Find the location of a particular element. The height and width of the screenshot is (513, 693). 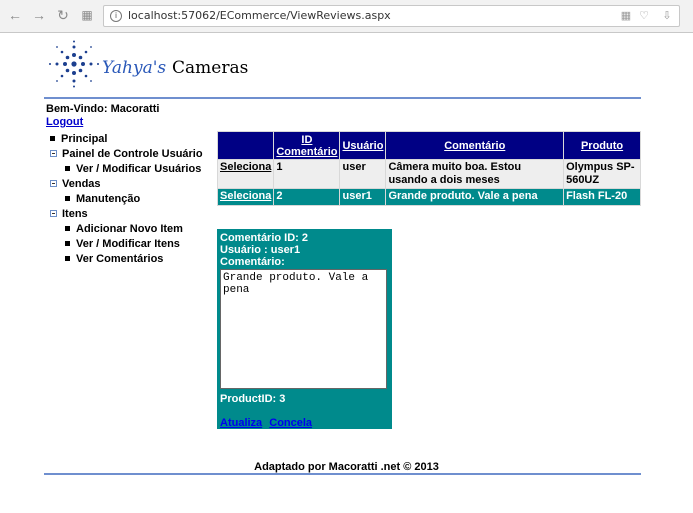

menu-item-label: Adicionar Novo Item is located at coordinates (129, 229).